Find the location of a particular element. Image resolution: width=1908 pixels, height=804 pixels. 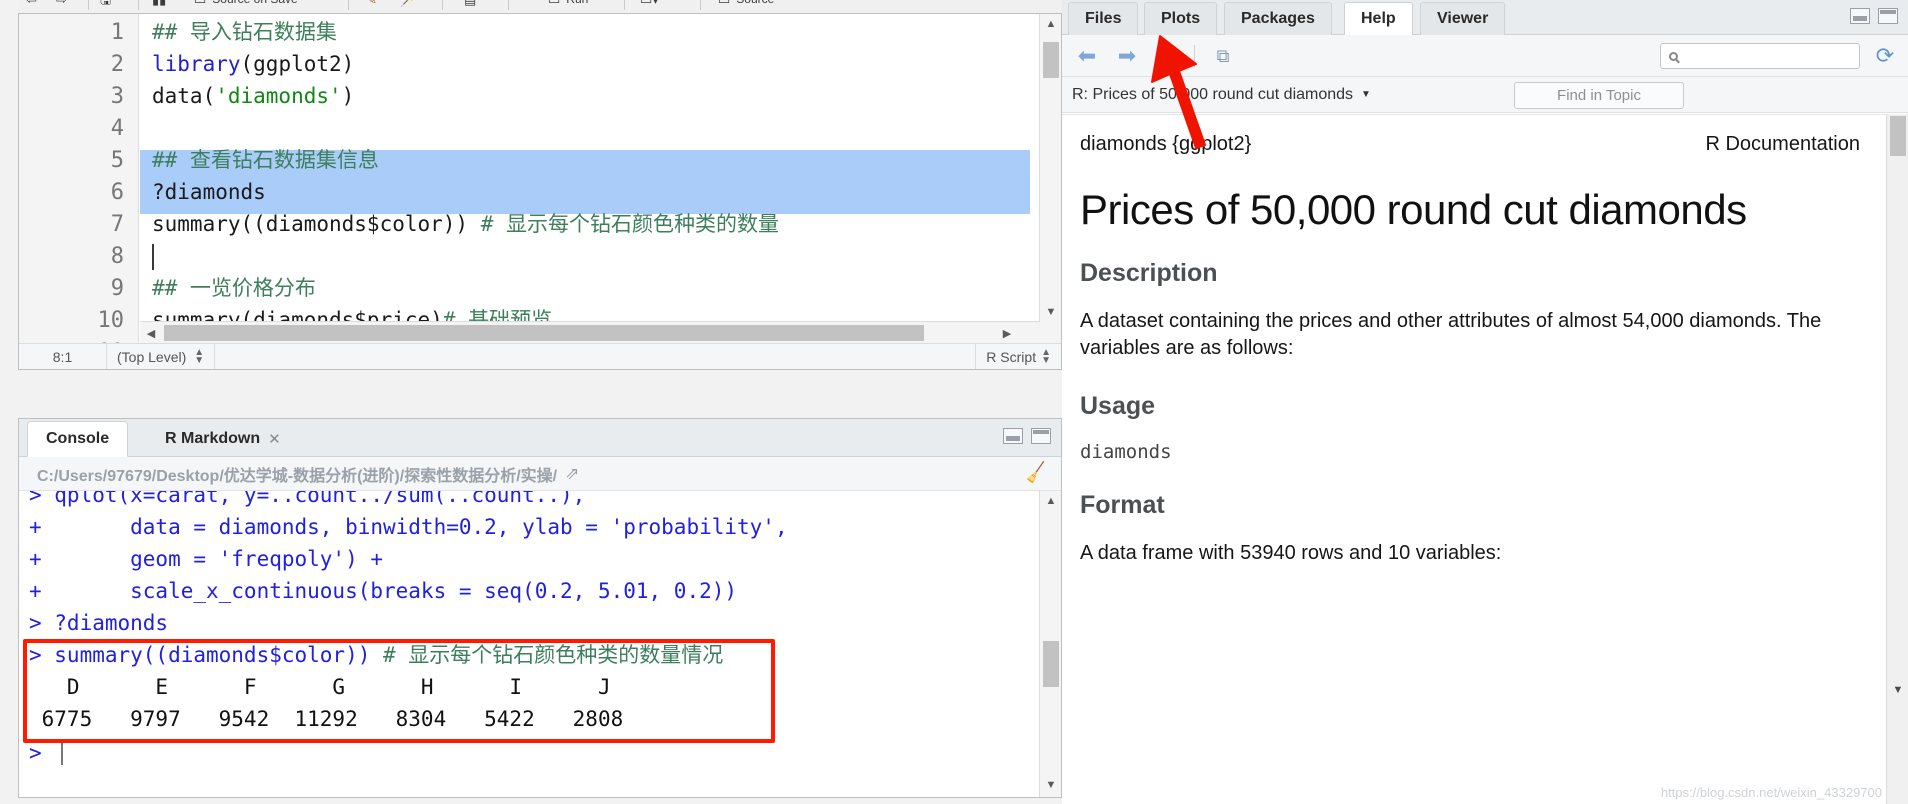

line-number: 9 is located at coordinates (117, 288).